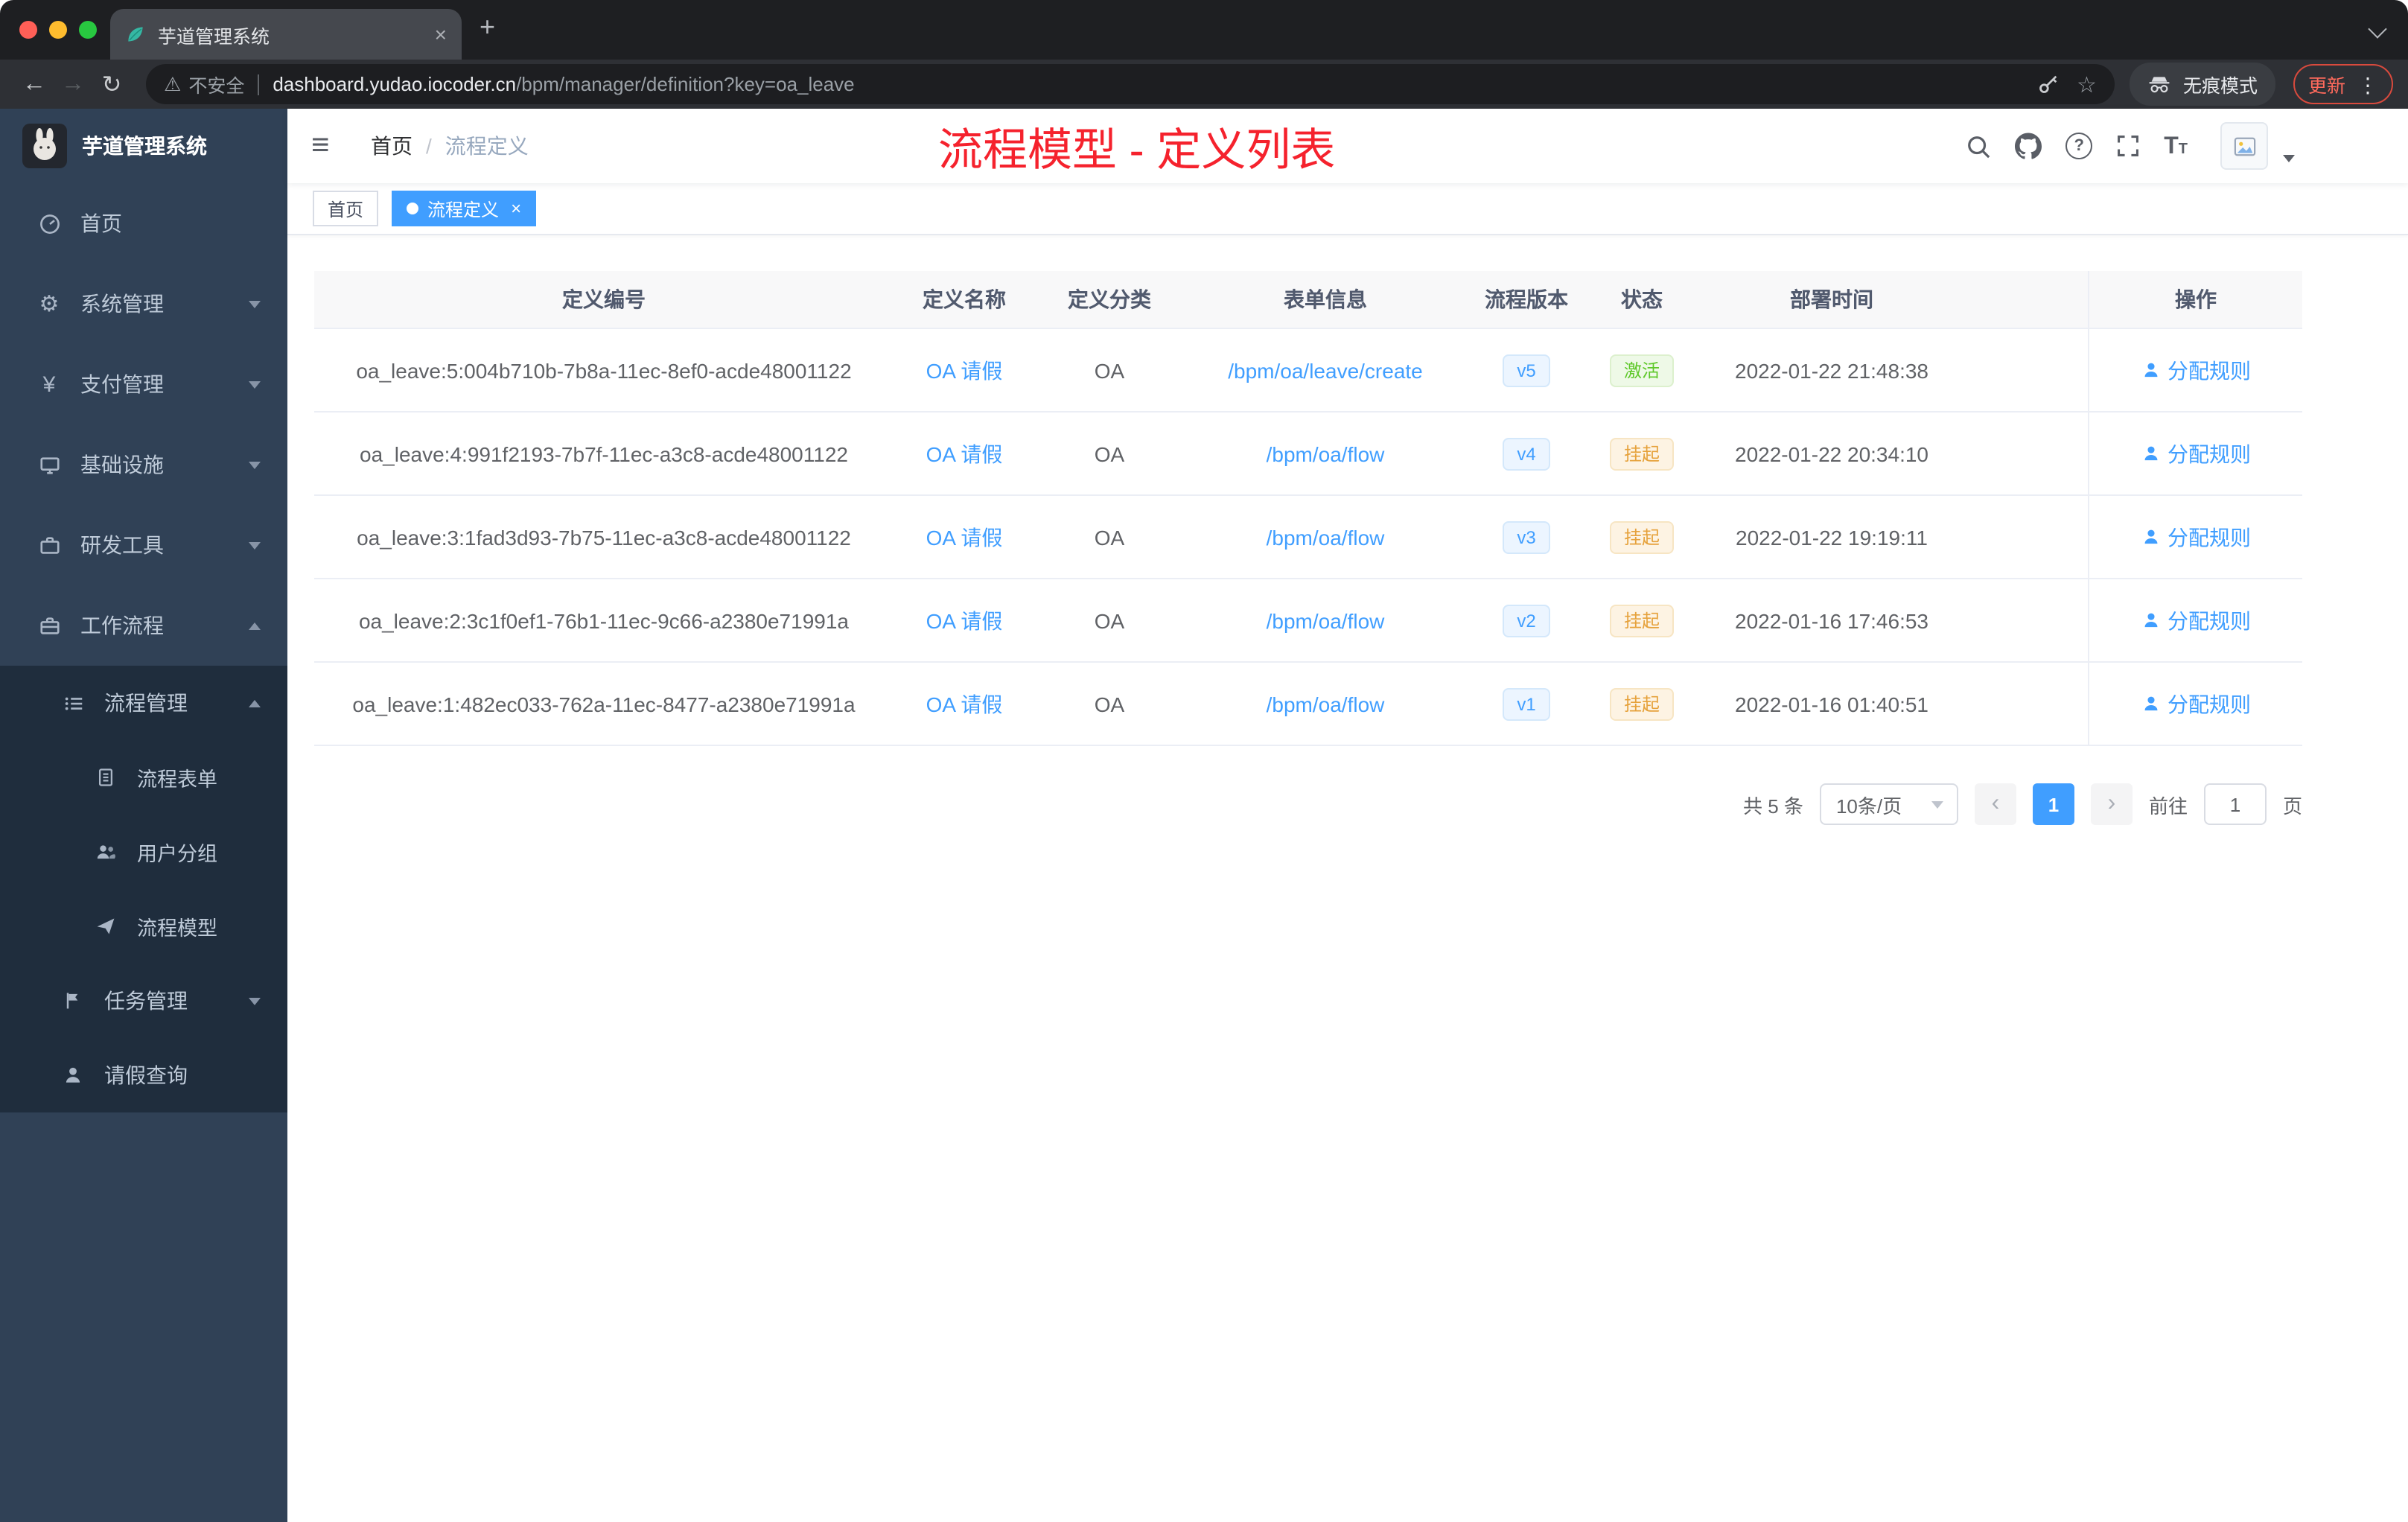  What do you see at coordinates (1347, 209) in the screenshot?
I see `tags-bar: 首页 流程定义 ×` at bounding box center [1347, 209].